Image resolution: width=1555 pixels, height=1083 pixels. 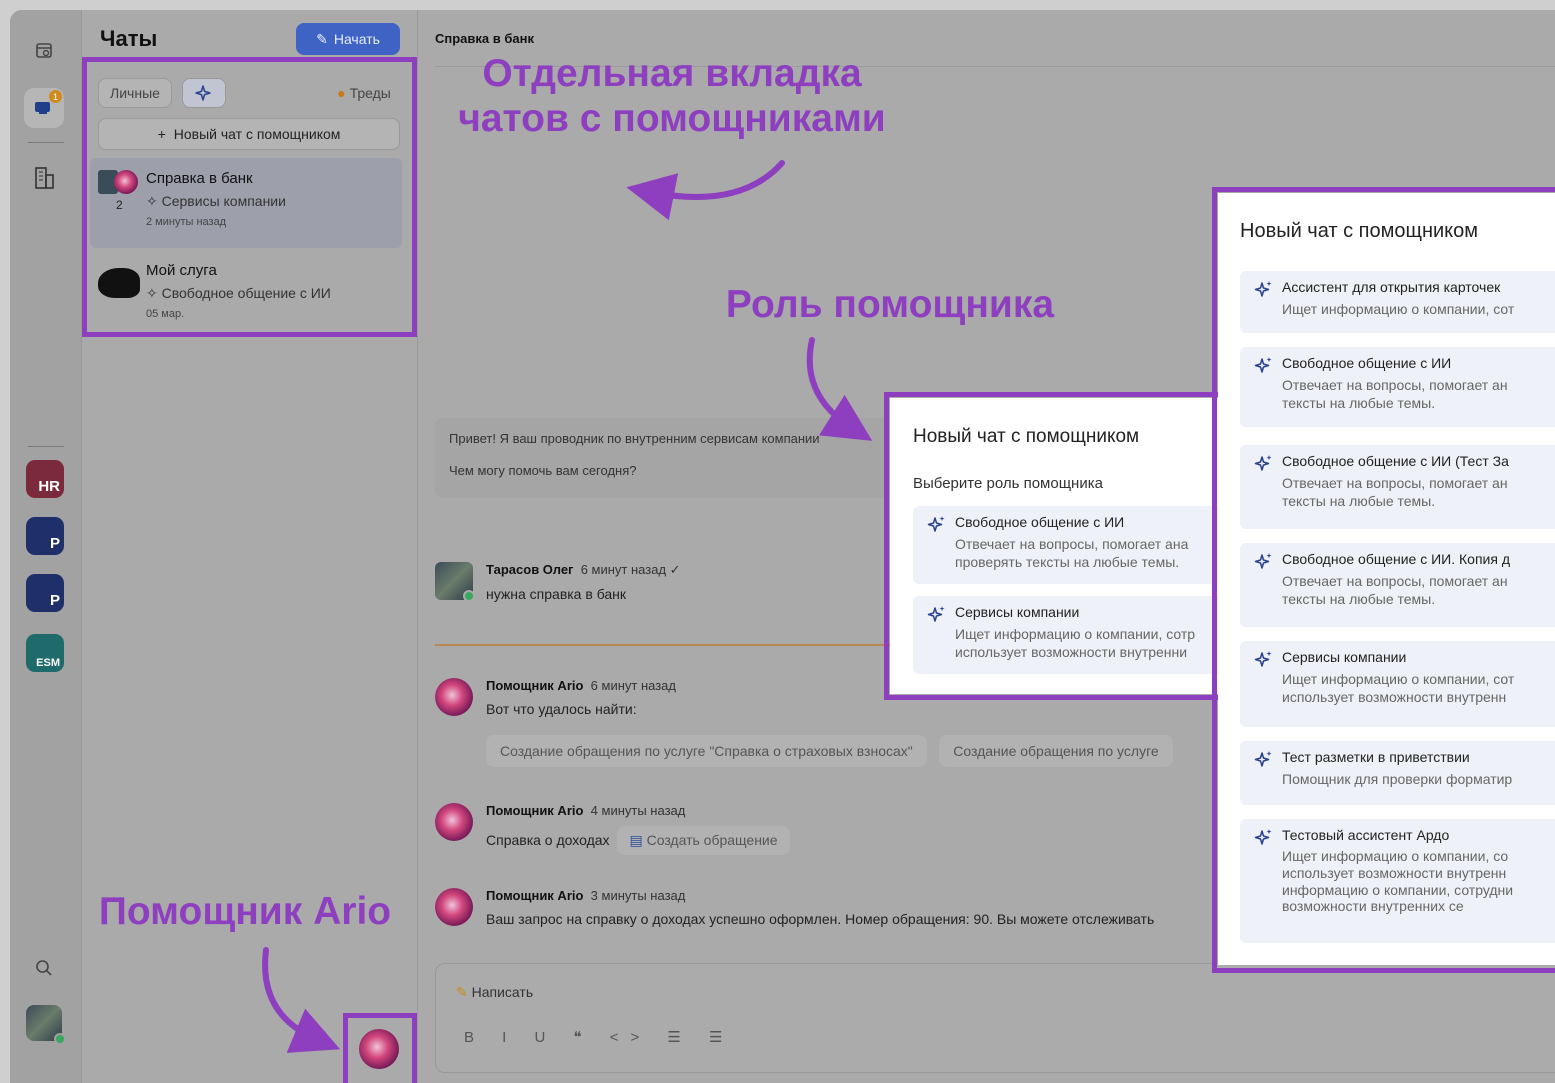 I want to click on p-app-icon-2: P, so click(x=45, y=593).